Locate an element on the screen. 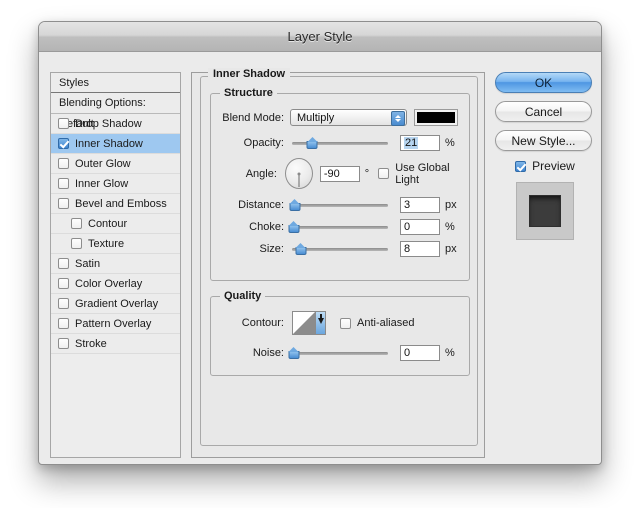 This screenshot has width=640, height=508. use-global-light-label: Use Global Light is located at coordinates (422, 173).